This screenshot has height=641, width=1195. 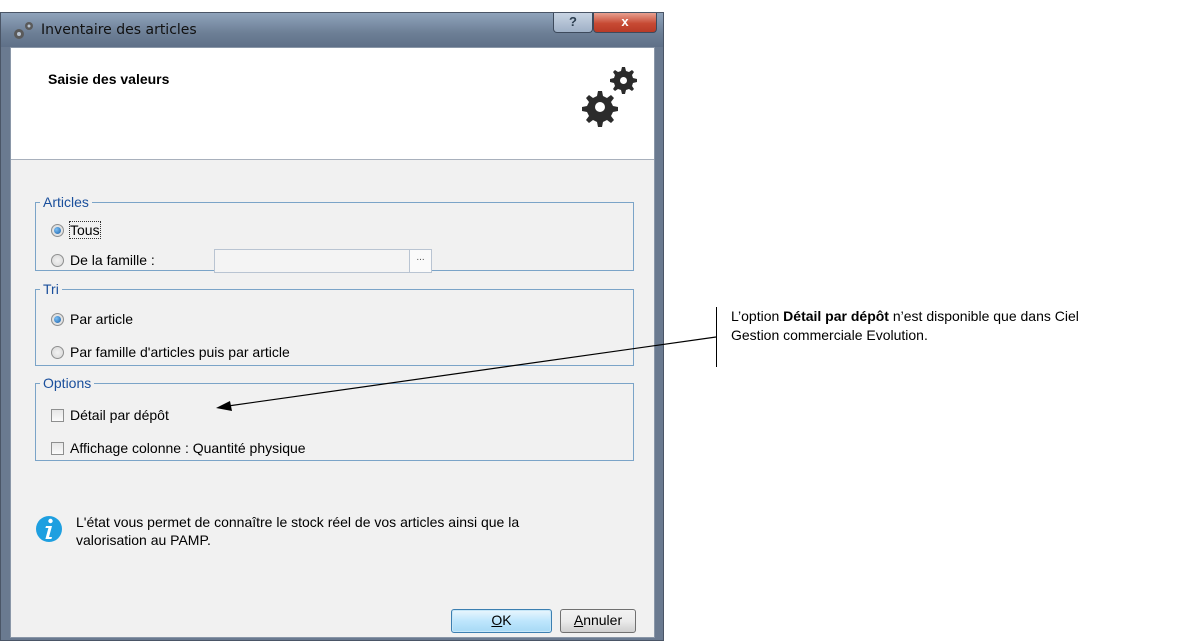 I want to click on famille-input, so click(x=312, y=261).